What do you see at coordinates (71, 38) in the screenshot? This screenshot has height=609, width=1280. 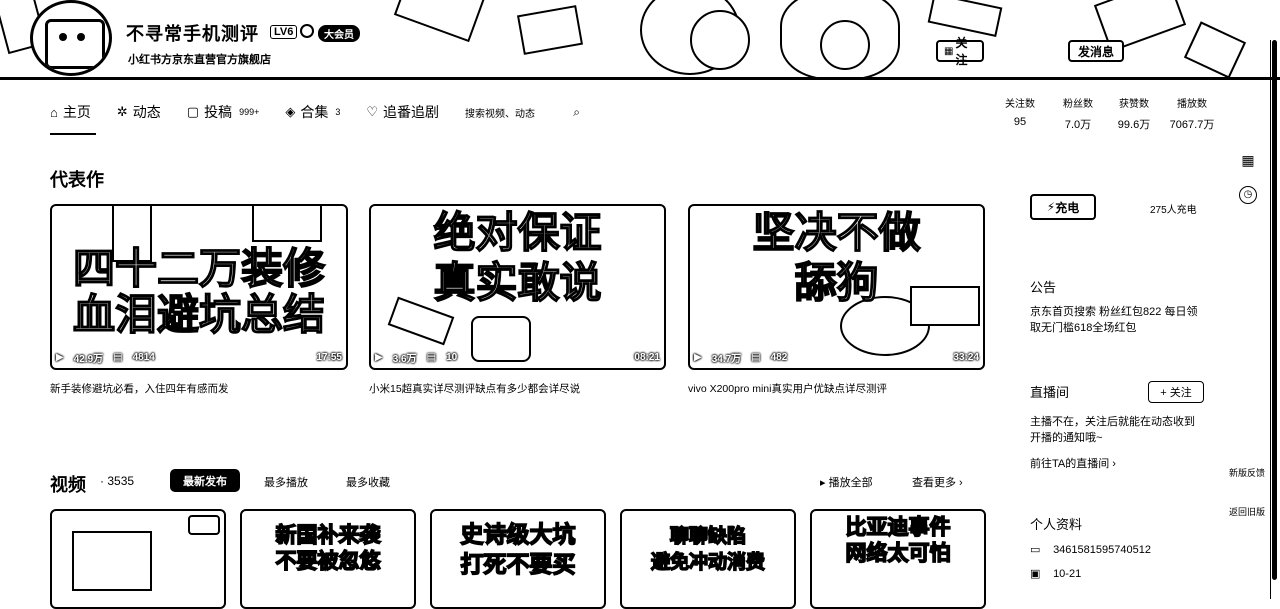 I see `avatar` at bounding box center [71, 38].